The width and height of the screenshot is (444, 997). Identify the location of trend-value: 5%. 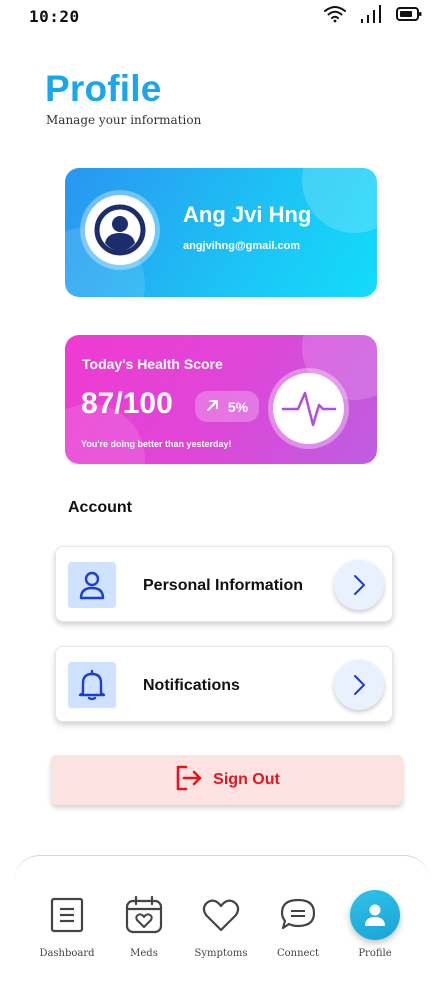
(238, 406).